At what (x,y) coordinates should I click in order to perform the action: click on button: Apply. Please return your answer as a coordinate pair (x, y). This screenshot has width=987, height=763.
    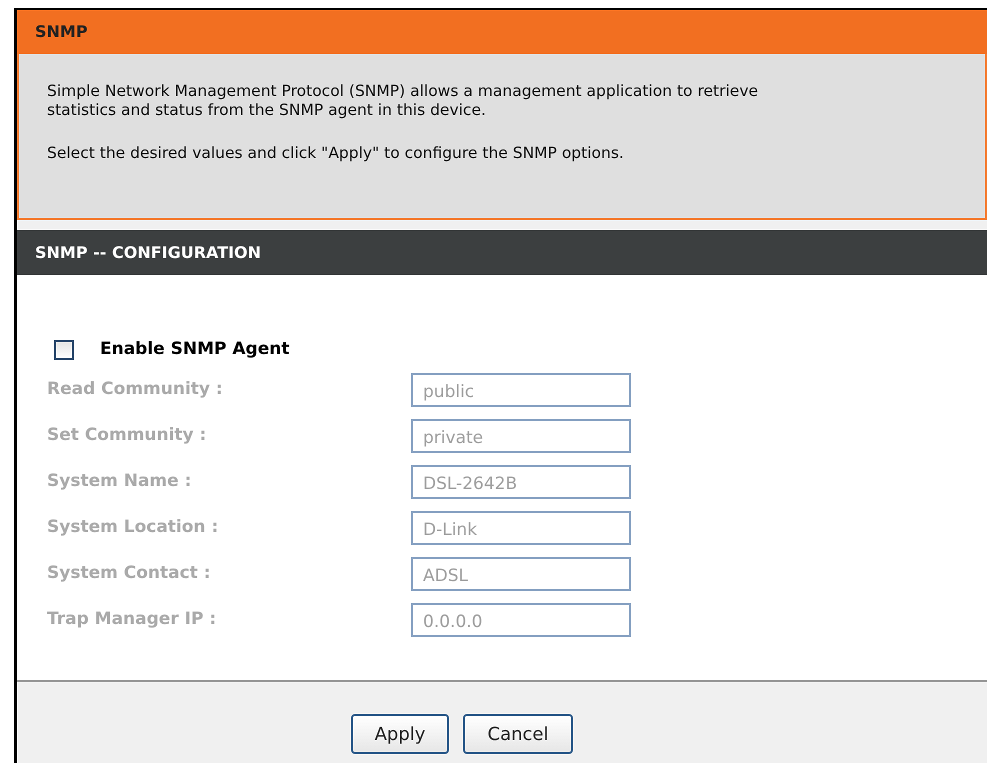
    Looking at the image, I should click on (400, 734).